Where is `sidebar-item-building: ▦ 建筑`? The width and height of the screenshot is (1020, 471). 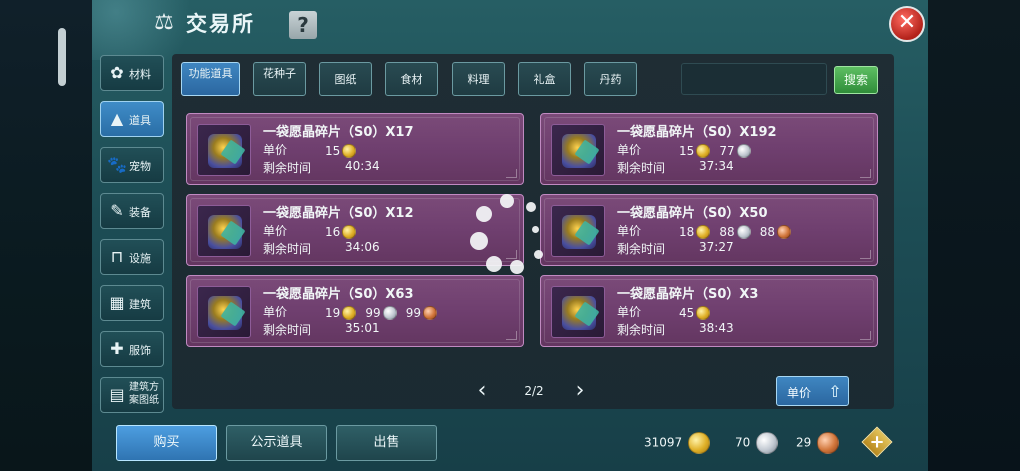 sidebar-item-building: ▦ 建筑 is located at coordinates (132, 303).